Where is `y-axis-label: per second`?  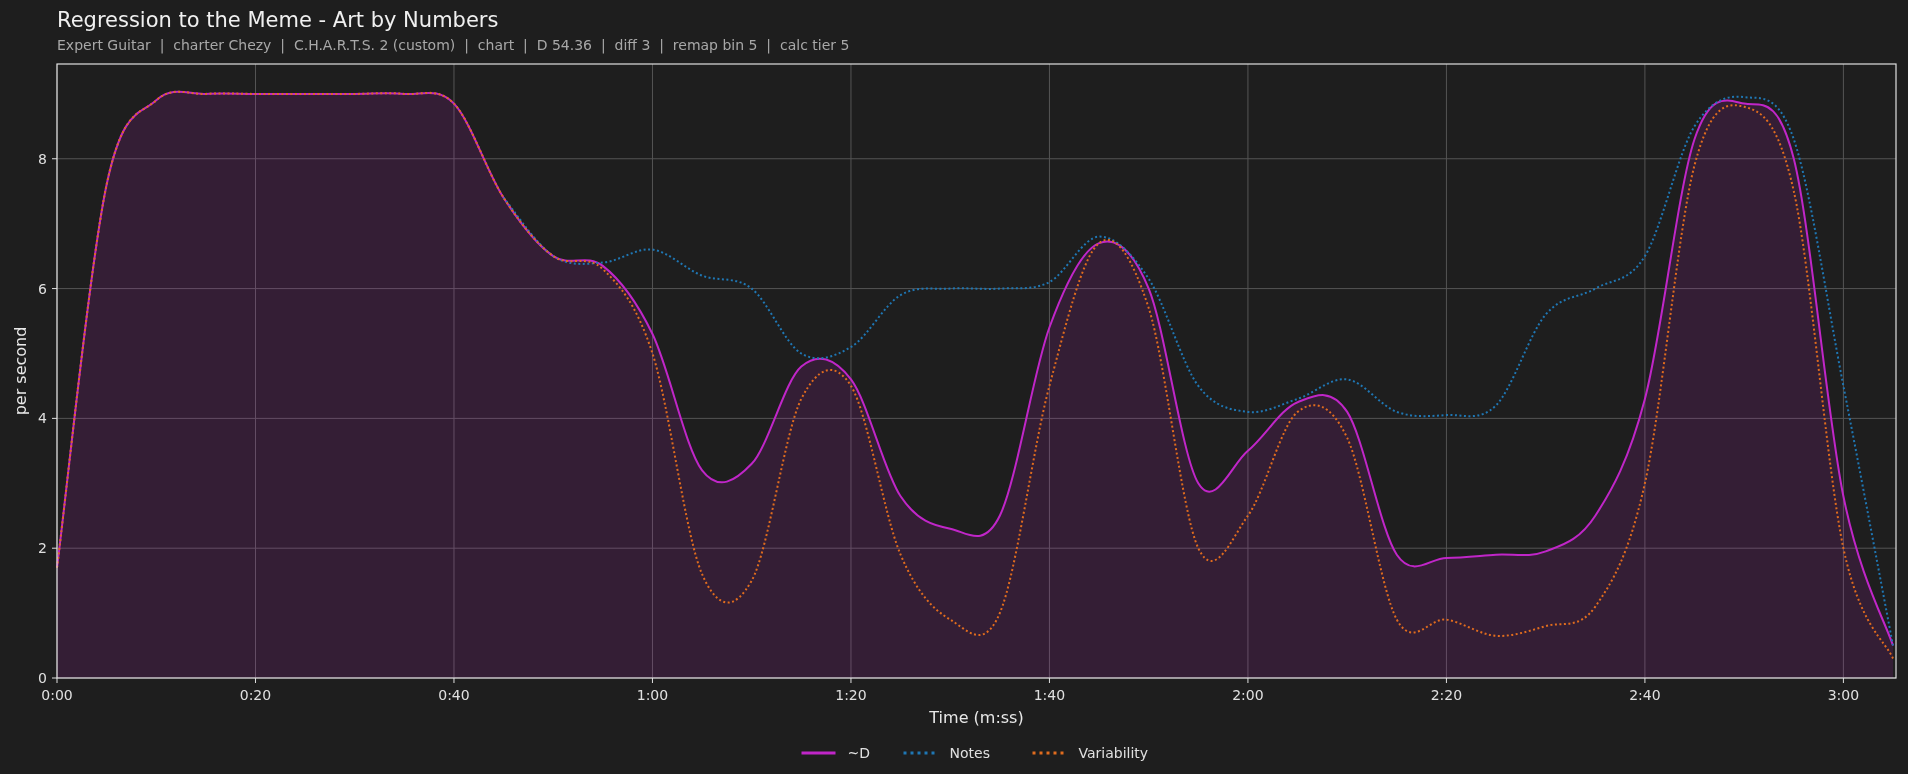 y-axis-label: per second is located at coordinates (20, 371).